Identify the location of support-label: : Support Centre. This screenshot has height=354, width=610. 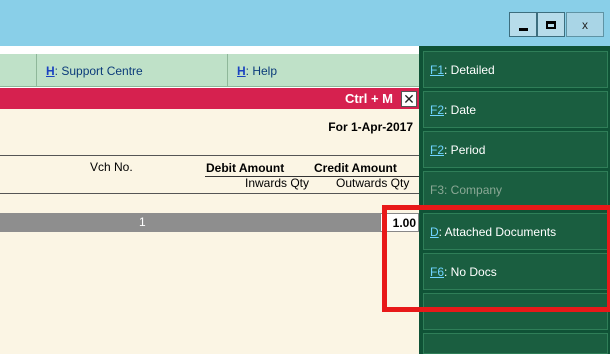
(98, 70).